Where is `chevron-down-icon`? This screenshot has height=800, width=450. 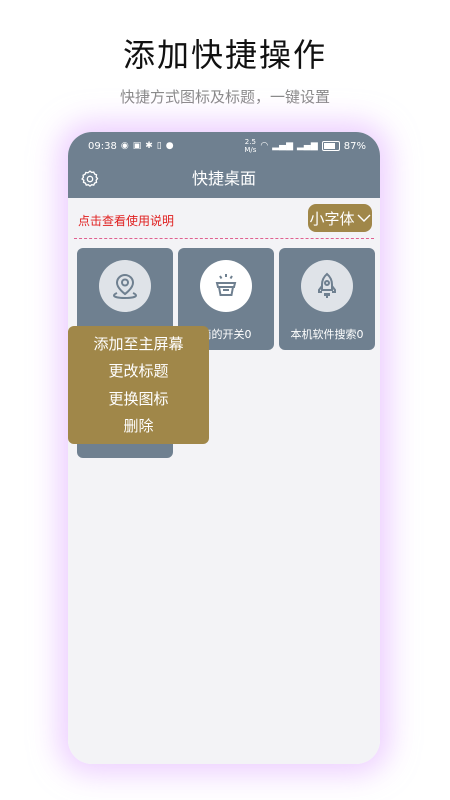
chevron-down-icon is located at coordinates (363, 218).